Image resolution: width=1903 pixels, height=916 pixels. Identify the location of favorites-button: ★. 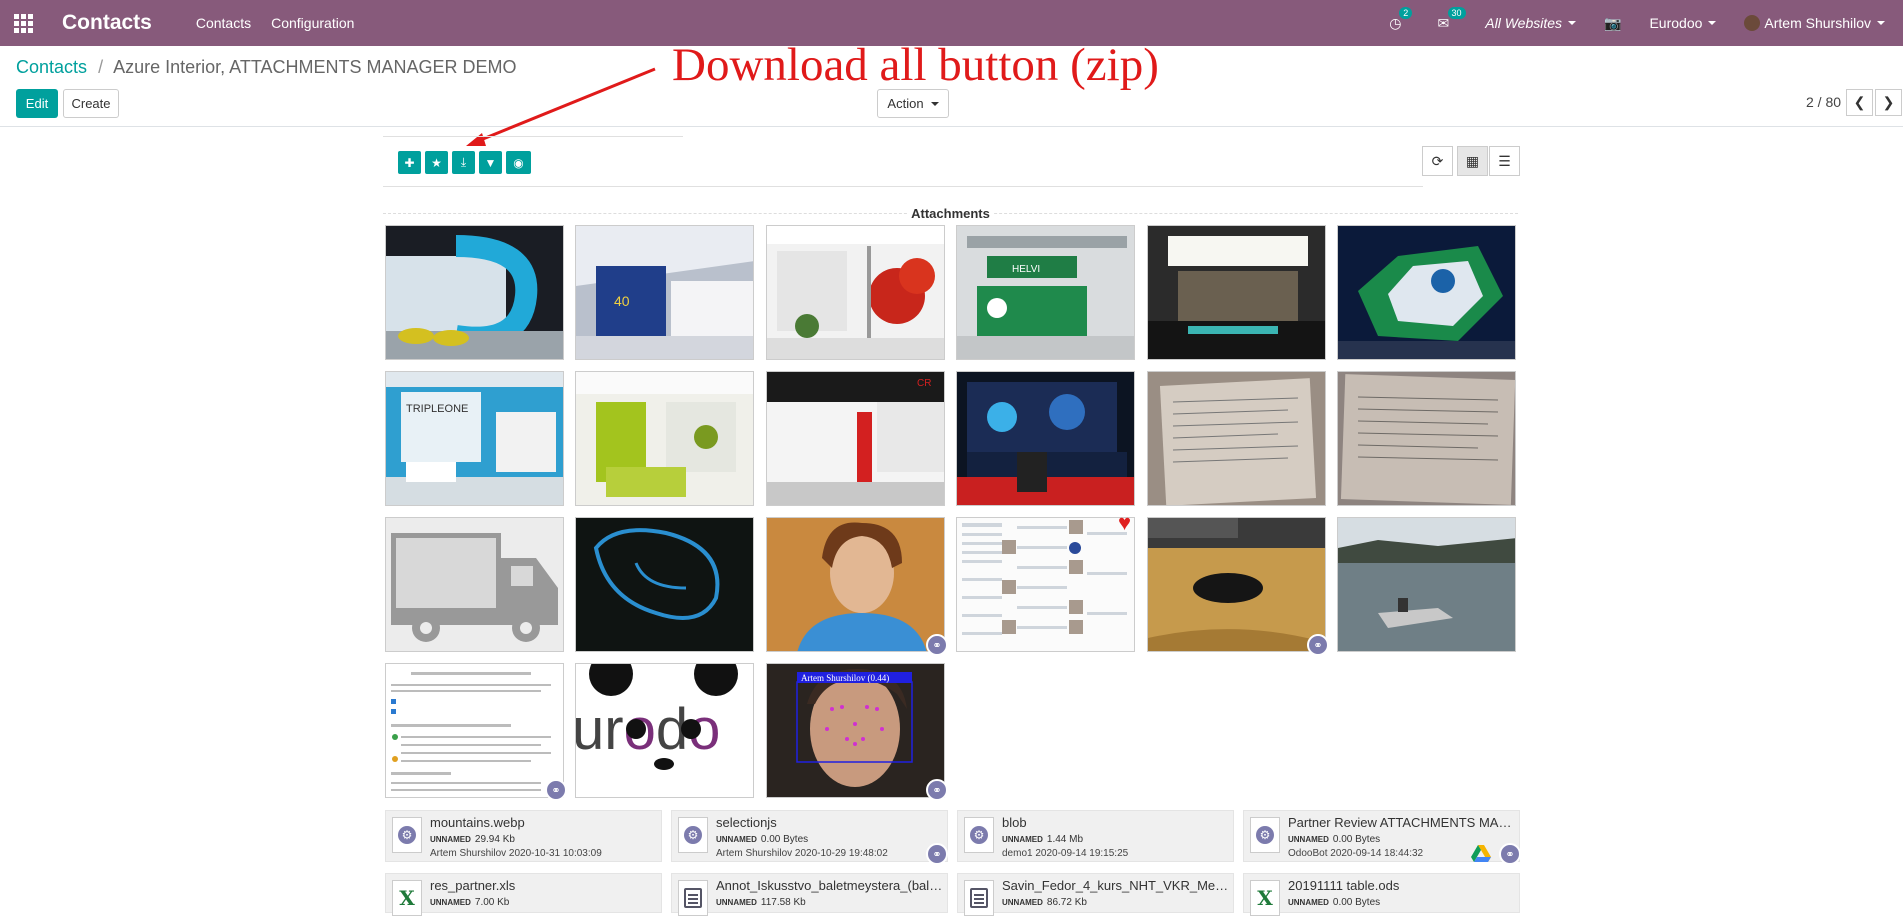
(436, 162).